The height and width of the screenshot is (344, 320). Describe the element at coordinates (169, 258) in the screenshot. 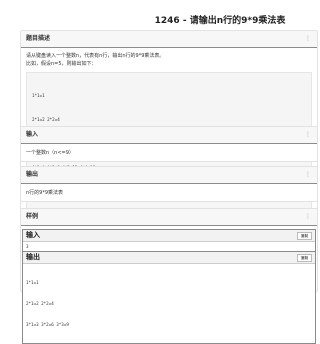

I see `sample-output-header: 输出 复制` at that location.